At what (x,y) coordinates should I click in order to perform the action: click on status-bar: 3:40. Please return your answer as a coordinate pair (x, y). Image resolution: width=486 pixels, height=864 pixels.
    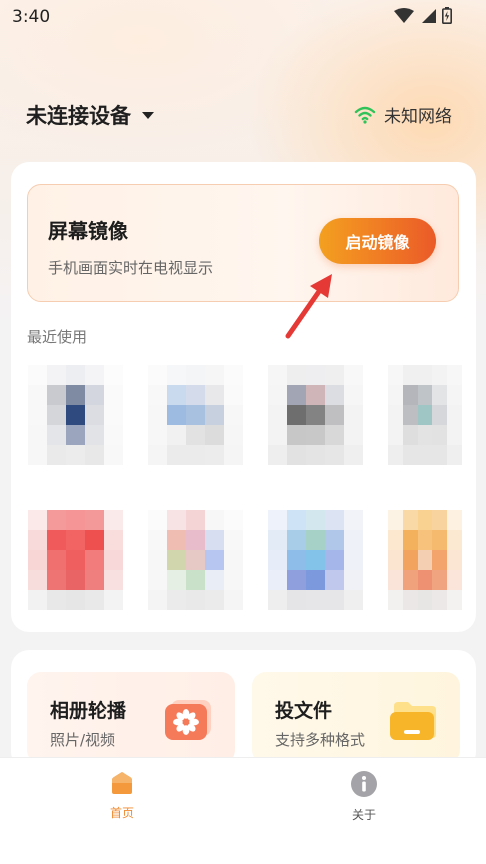
    Looking at the image, I should click on (243, 17).